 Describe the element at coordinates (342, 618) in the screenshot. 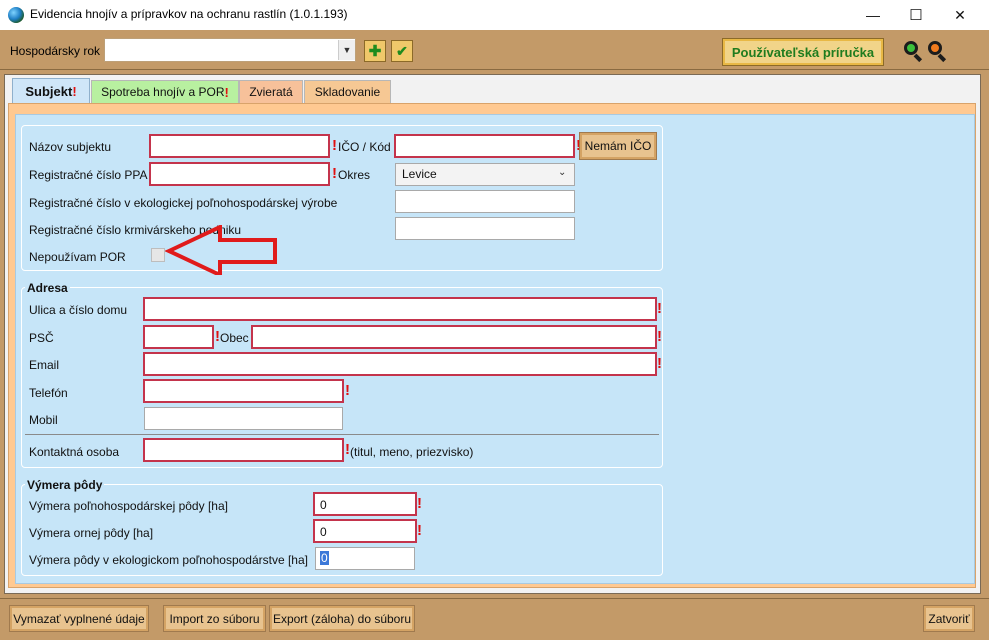

I see `export-button: Export (záloha) do súboru` at that location.